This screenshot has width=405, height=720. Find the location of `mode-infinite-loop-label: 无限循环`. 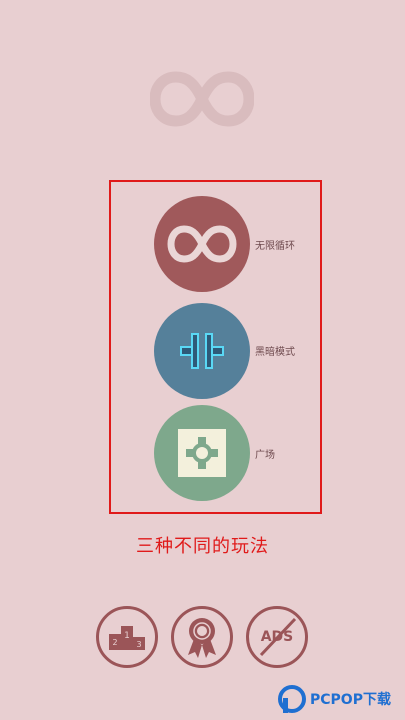

mode-infinite-loop-label: 无限循环 is located at coordinates (275, 246).